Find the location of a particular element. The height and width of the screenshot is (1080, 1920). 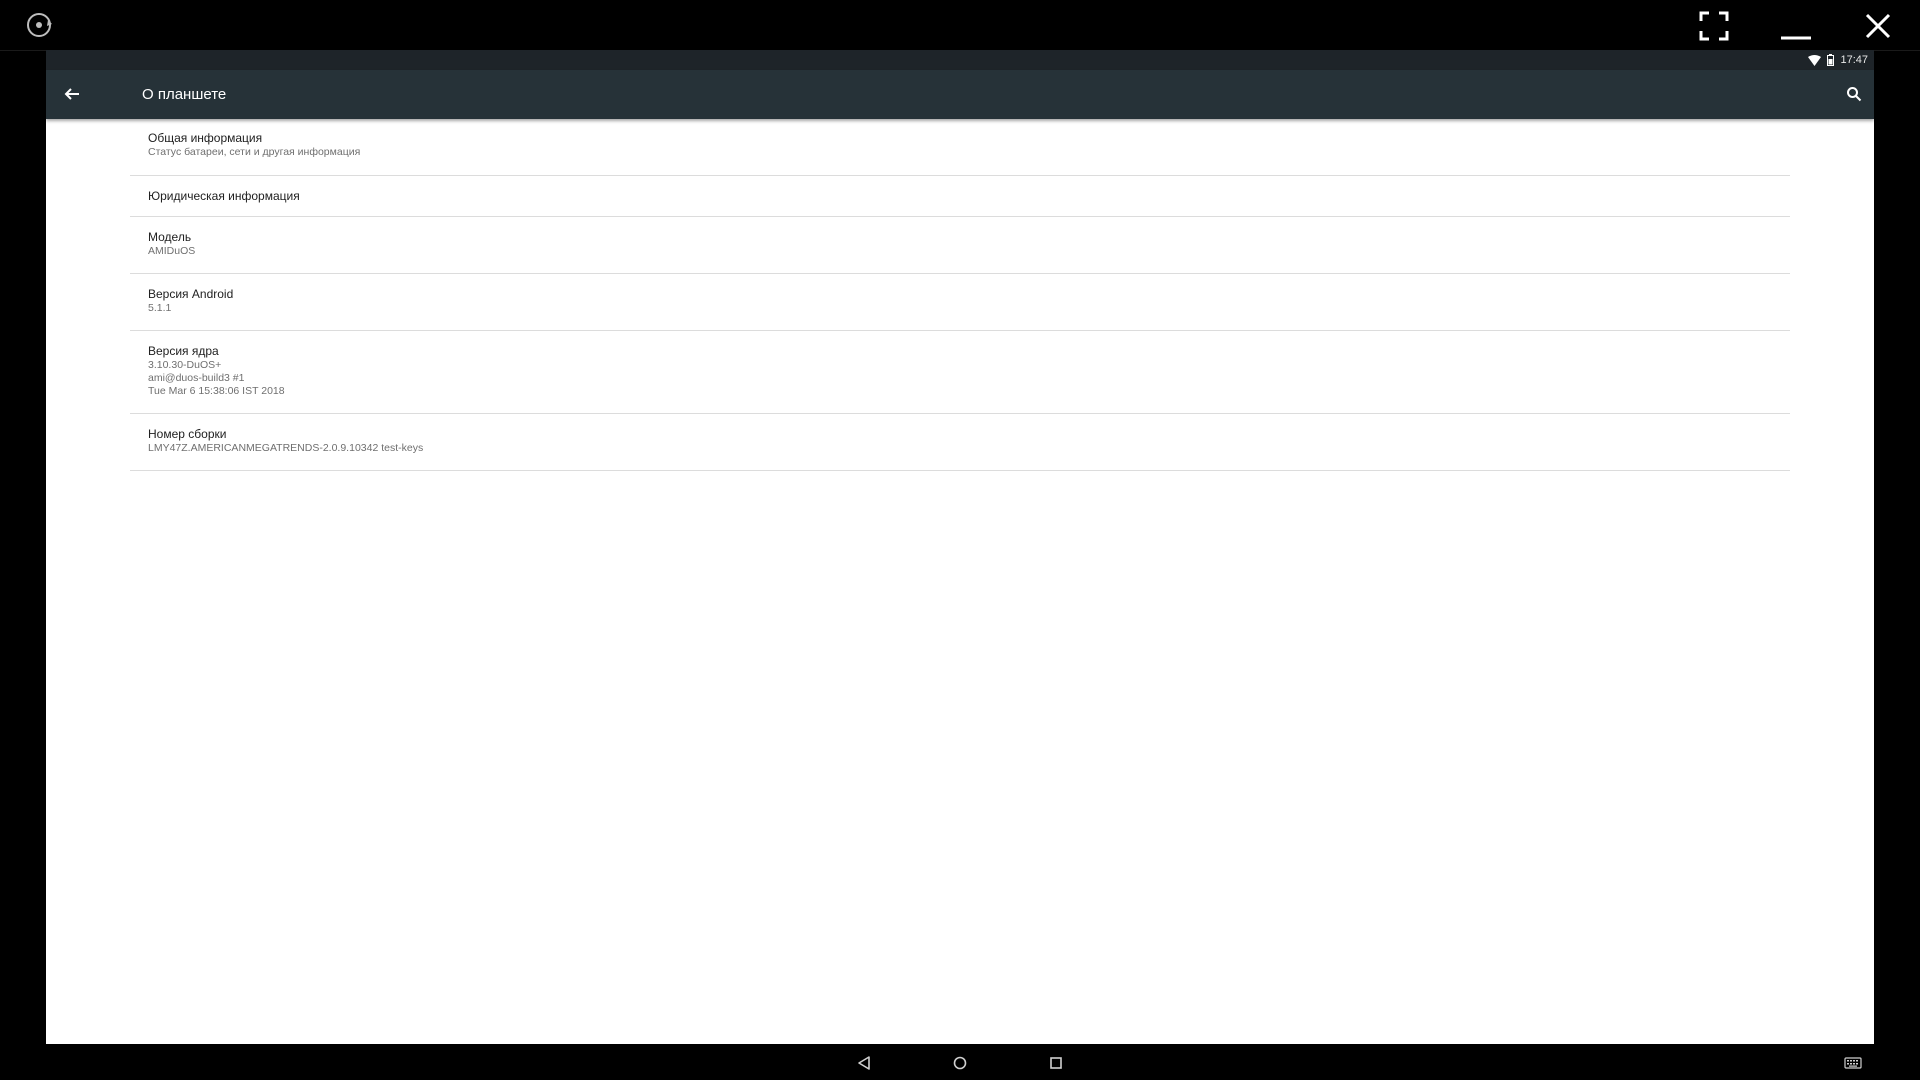

pref-title: Версия ядра is located at coordinates (183, 351).